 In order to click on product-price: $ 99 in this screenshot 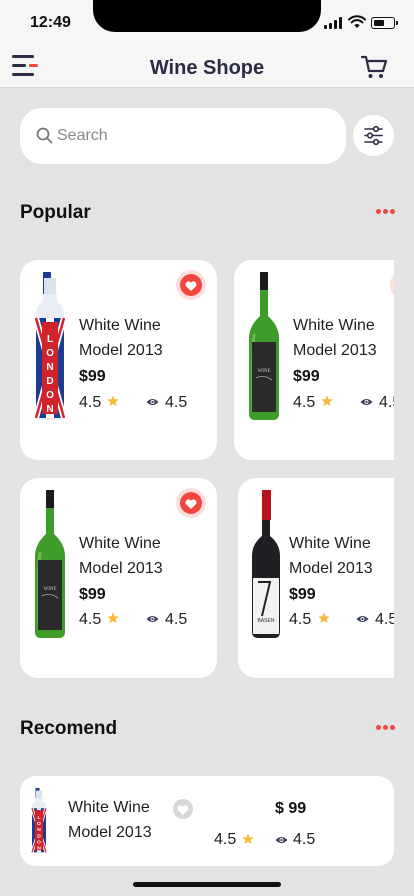, I will do `click(291, 808)`.